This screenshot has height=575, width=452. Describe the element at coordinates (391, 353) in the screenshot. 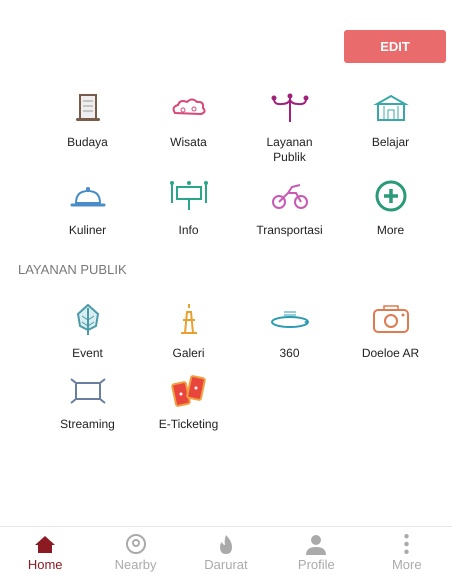

I see `tile-label: Doeloe AR` at that location.